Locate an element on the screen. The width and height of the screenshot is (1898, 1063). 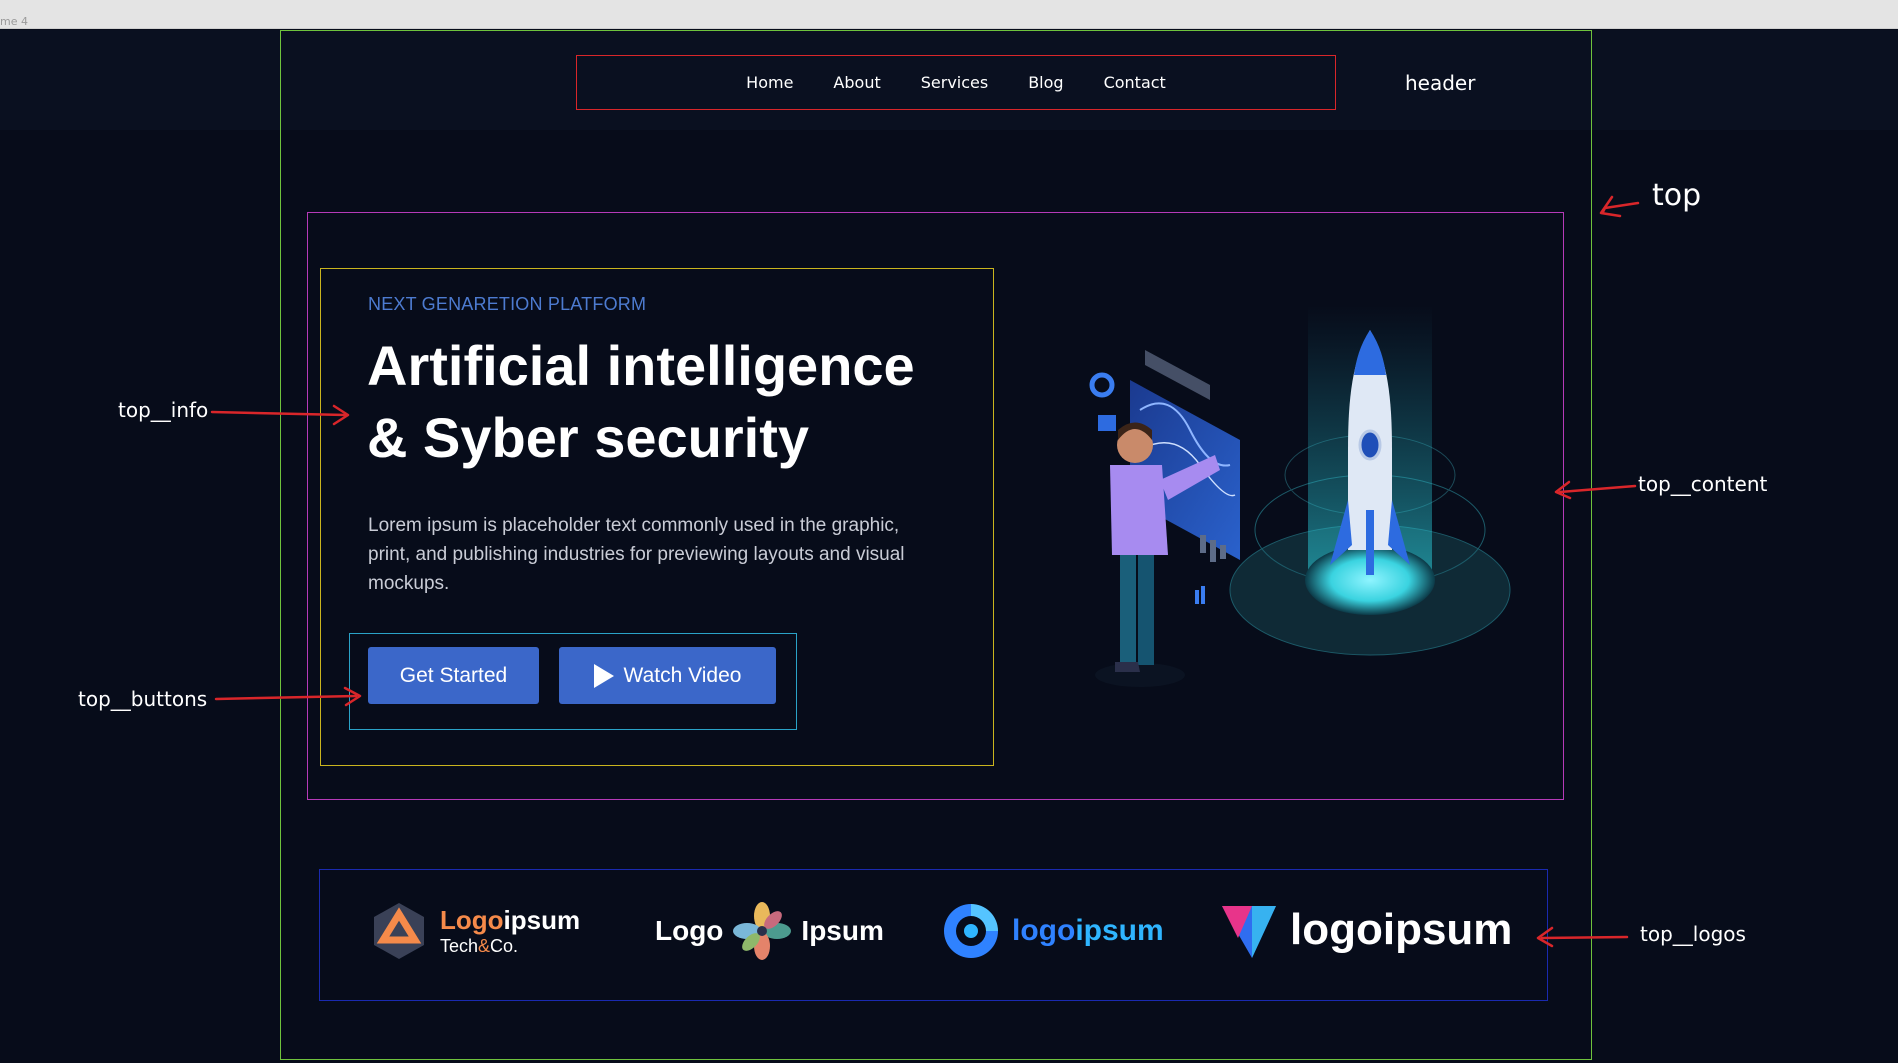
logo-logoipsum-white: logoipsum is located at coordinates (1365, 930).